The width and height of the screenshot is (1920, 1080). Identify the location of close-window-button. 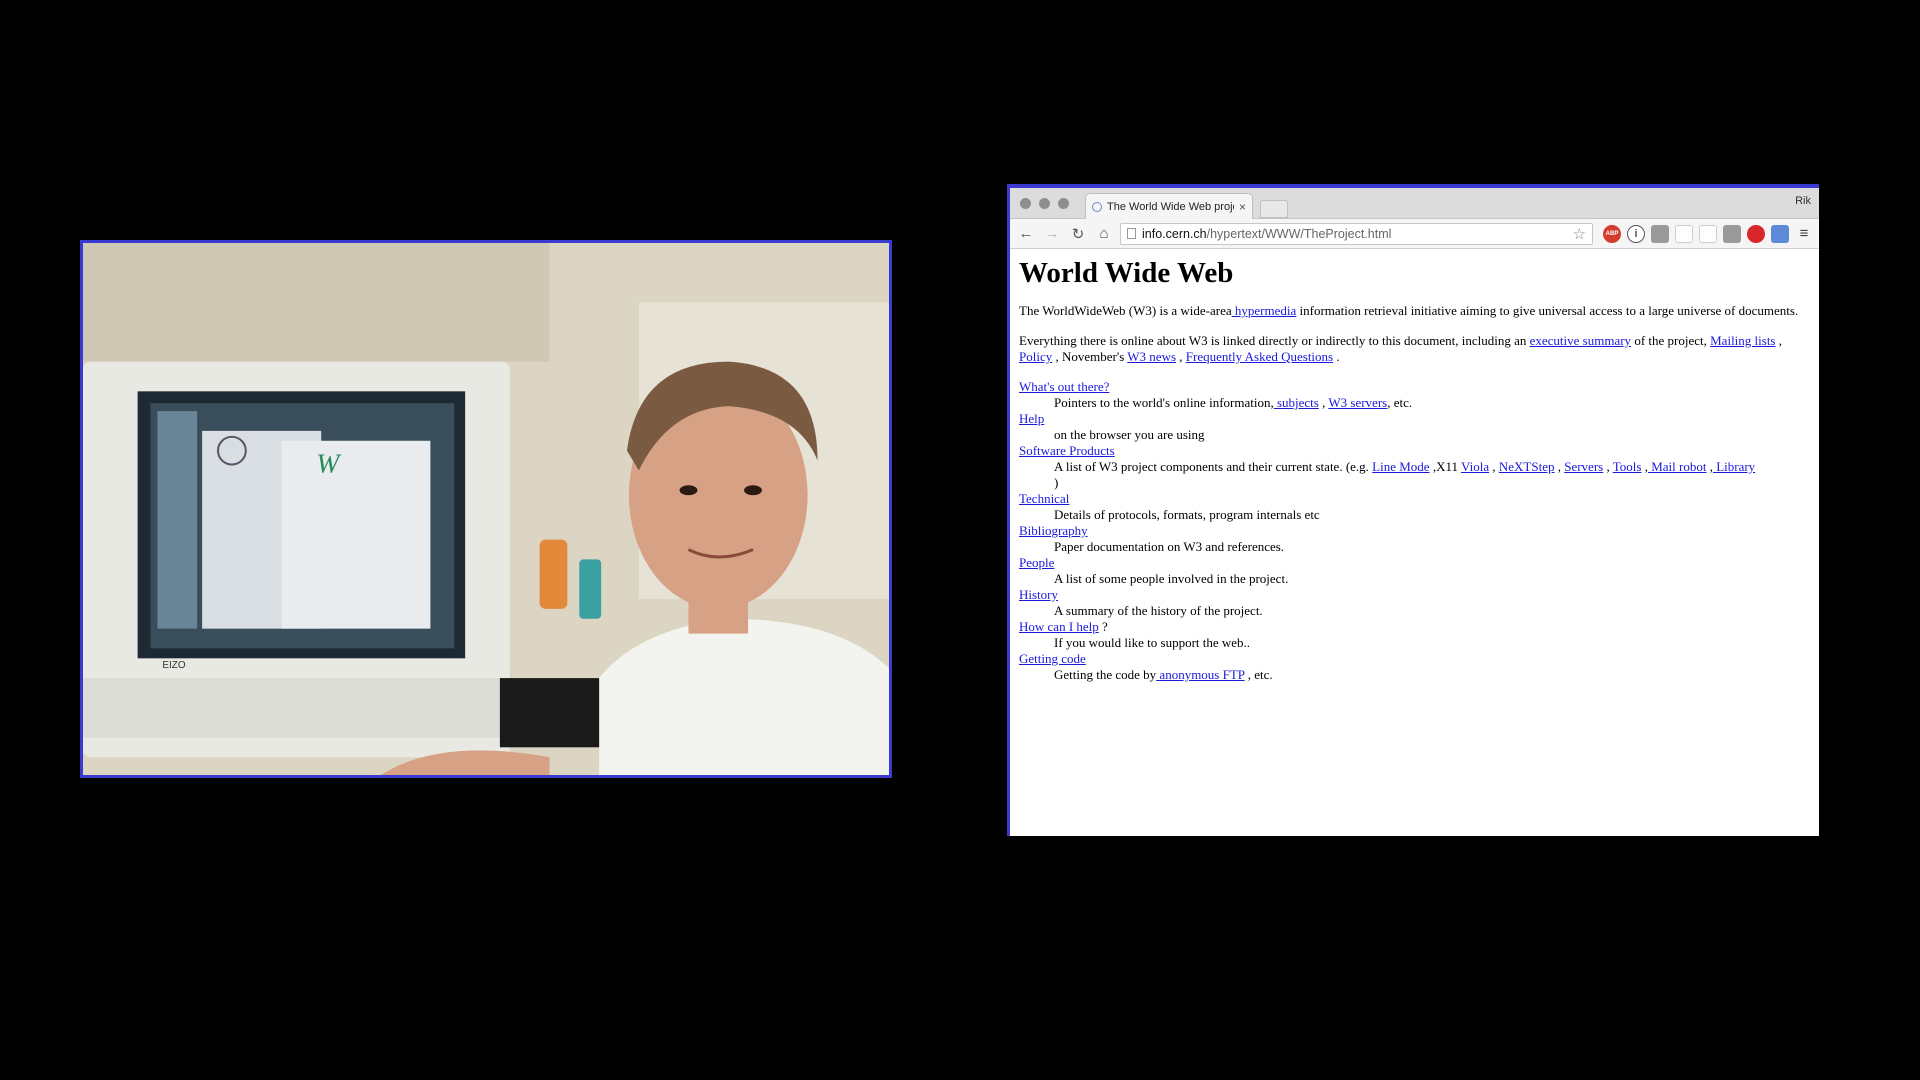
(1025, 203).